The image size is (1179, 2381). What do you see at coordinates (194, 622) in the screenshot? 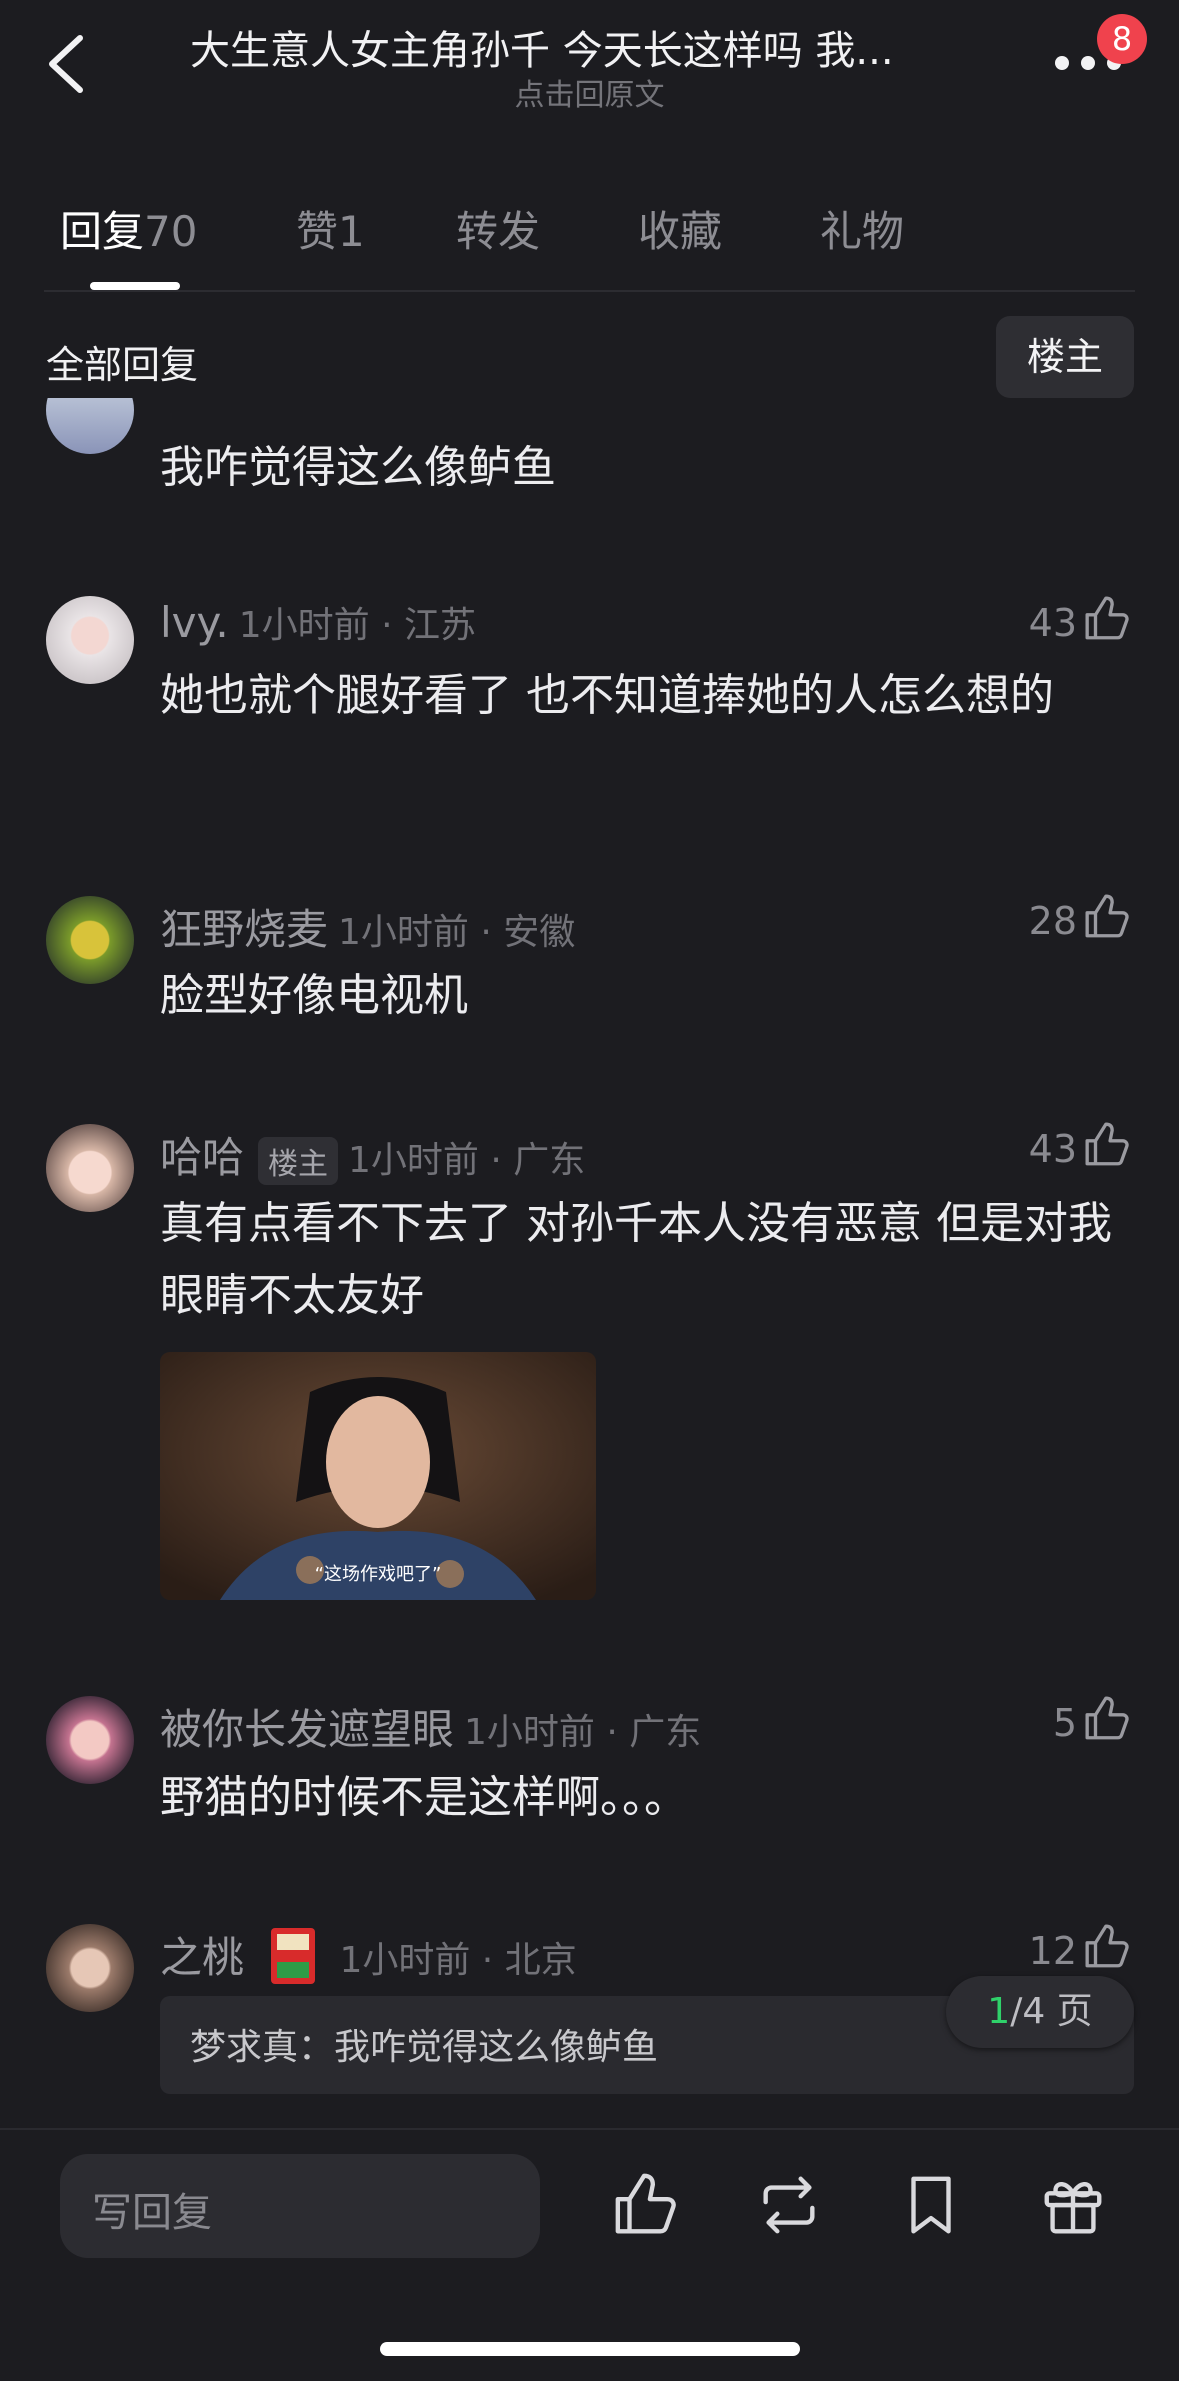
I see `username: lvy.` at bounding box center [194, 622].